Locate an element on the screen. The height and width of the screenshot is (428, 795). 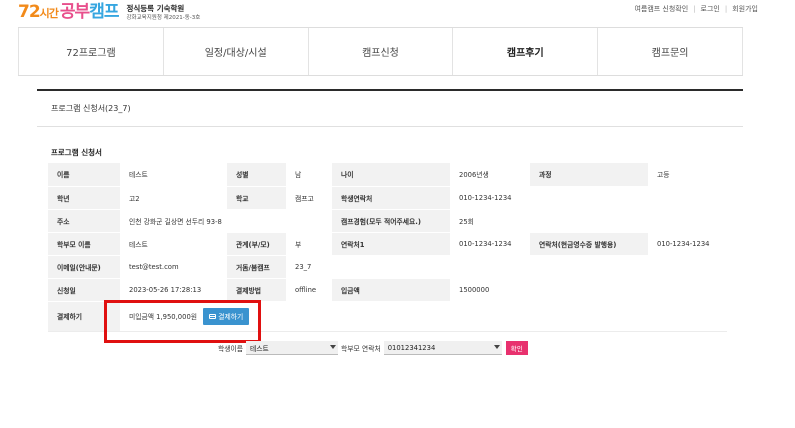
value-camp-season: 23_7 is located at coordinates (309, 267).